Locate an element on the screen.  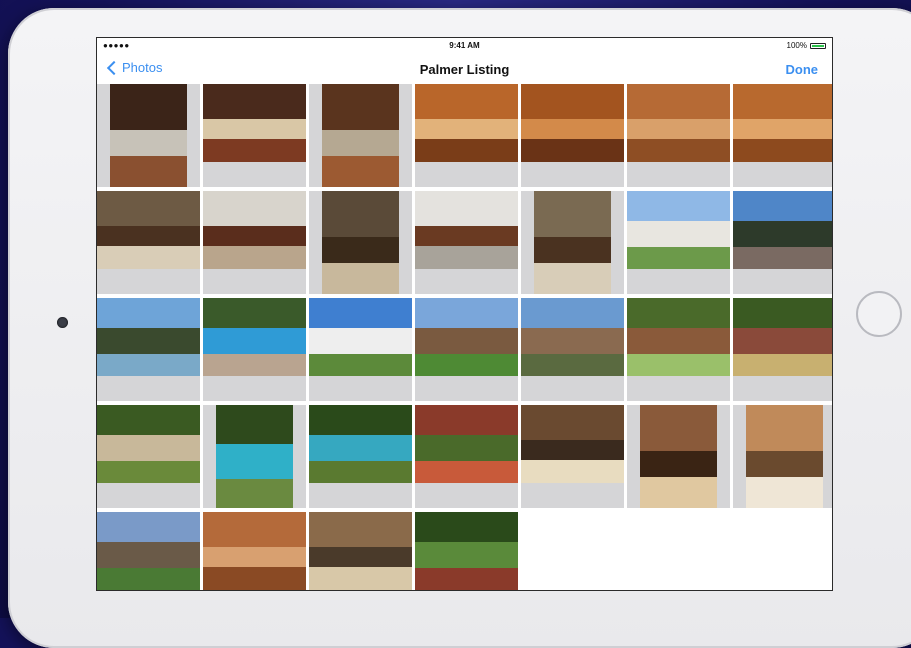
status-time: 9:41 AM is located at coordinates (464, 45).